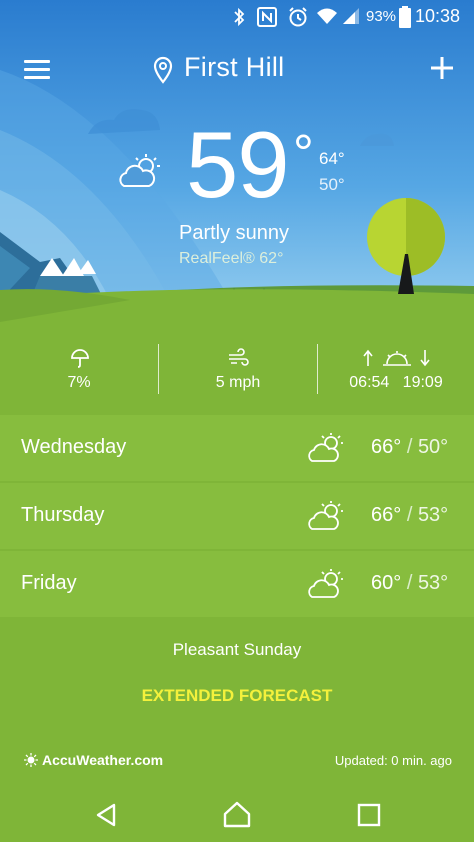  I want to click on forecast-day-name: Wednesday, so click(74, 447).